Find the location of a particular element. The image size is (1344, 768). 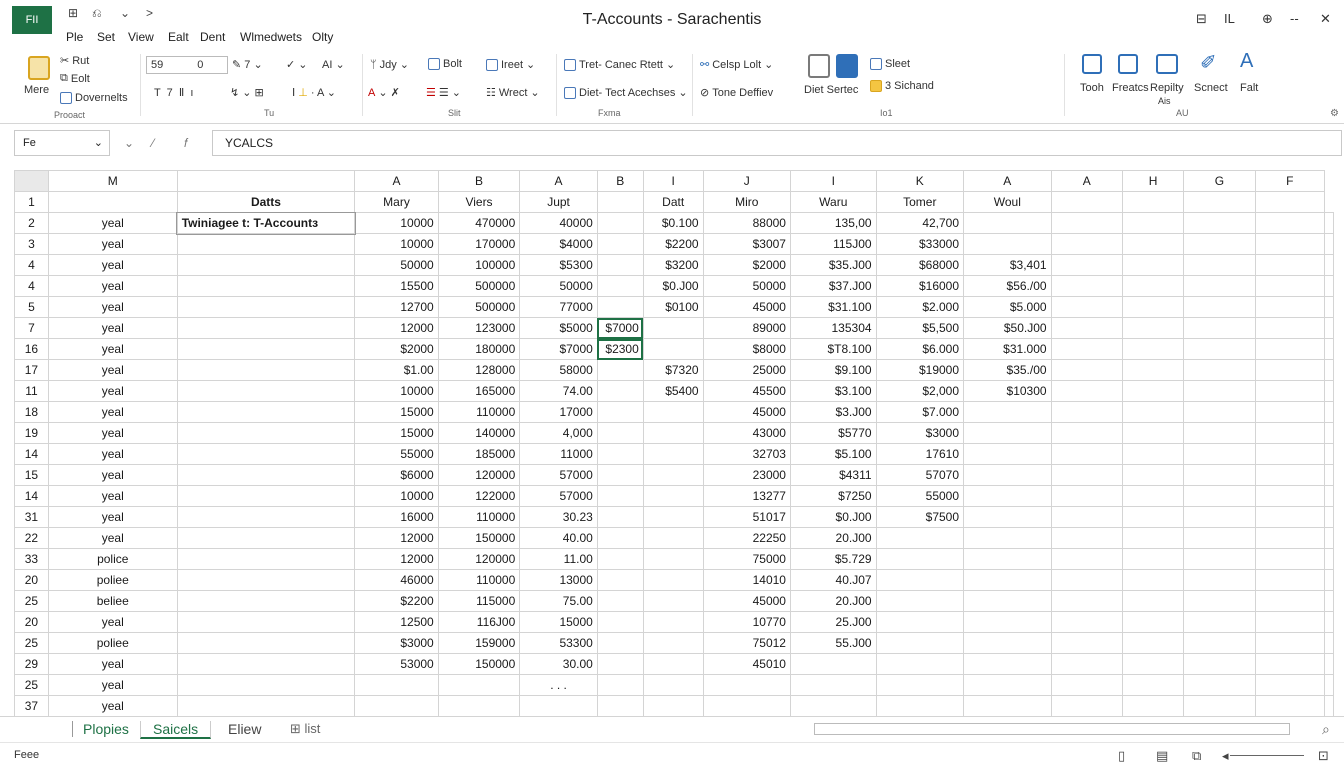

row-header: 11 is located at coordinates (31, 391).